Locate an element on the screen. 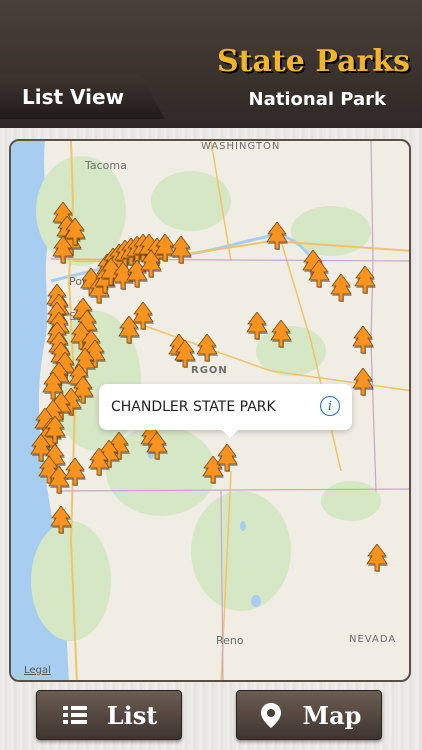 Image resolution: width=422 pixels, height=750 pixels. label-nevada: NEVADA is located at coordinates (373, 639).